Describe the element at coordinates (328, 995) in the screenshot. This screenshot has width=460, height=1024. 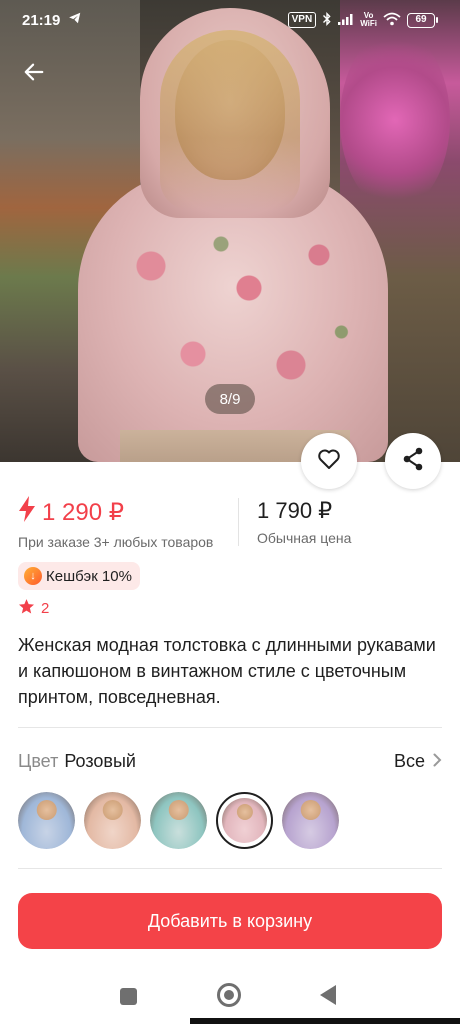
I see `system-back-button` at that location.